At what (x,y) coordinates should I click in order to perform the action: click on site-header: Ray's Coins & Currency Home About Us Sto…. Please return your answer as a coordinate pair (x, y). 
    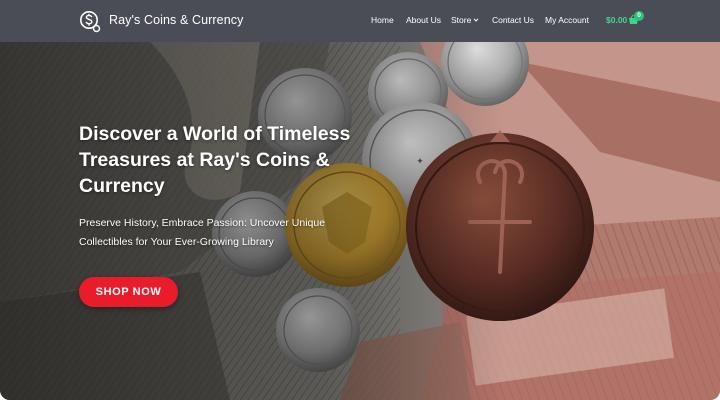
    Looking at the image, I should click on (360, 21).